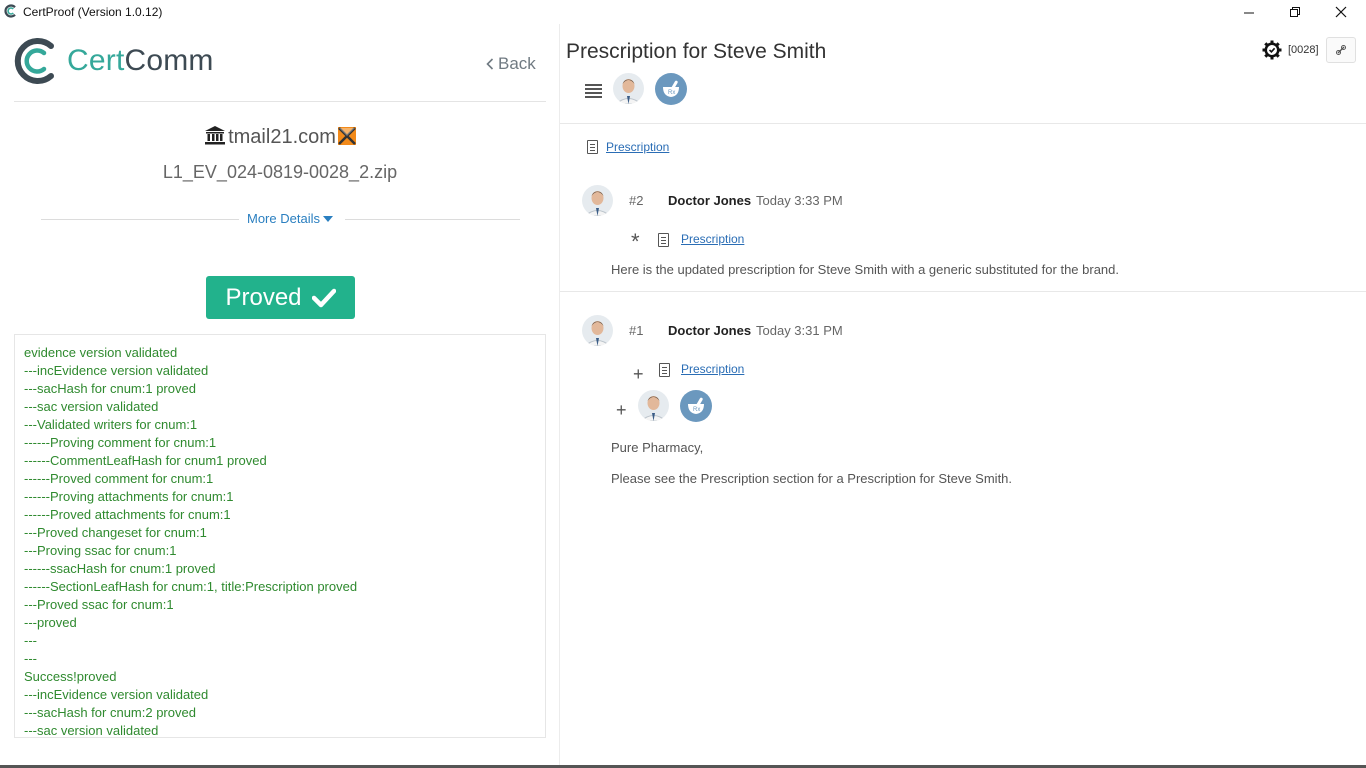 The image size is (1366, 768). I want to click on entry-number: #1, so click(636, 330).